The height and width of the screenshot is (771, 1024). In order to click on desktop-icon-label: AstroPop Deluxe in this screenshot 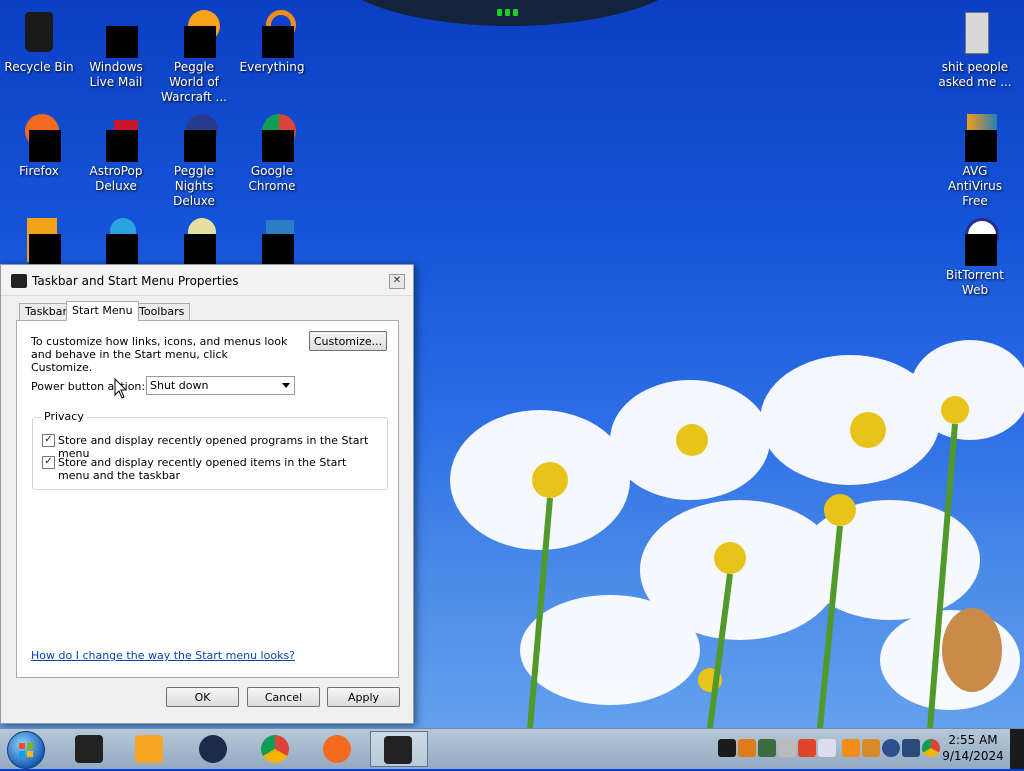, I will do `click(116, 178)`.